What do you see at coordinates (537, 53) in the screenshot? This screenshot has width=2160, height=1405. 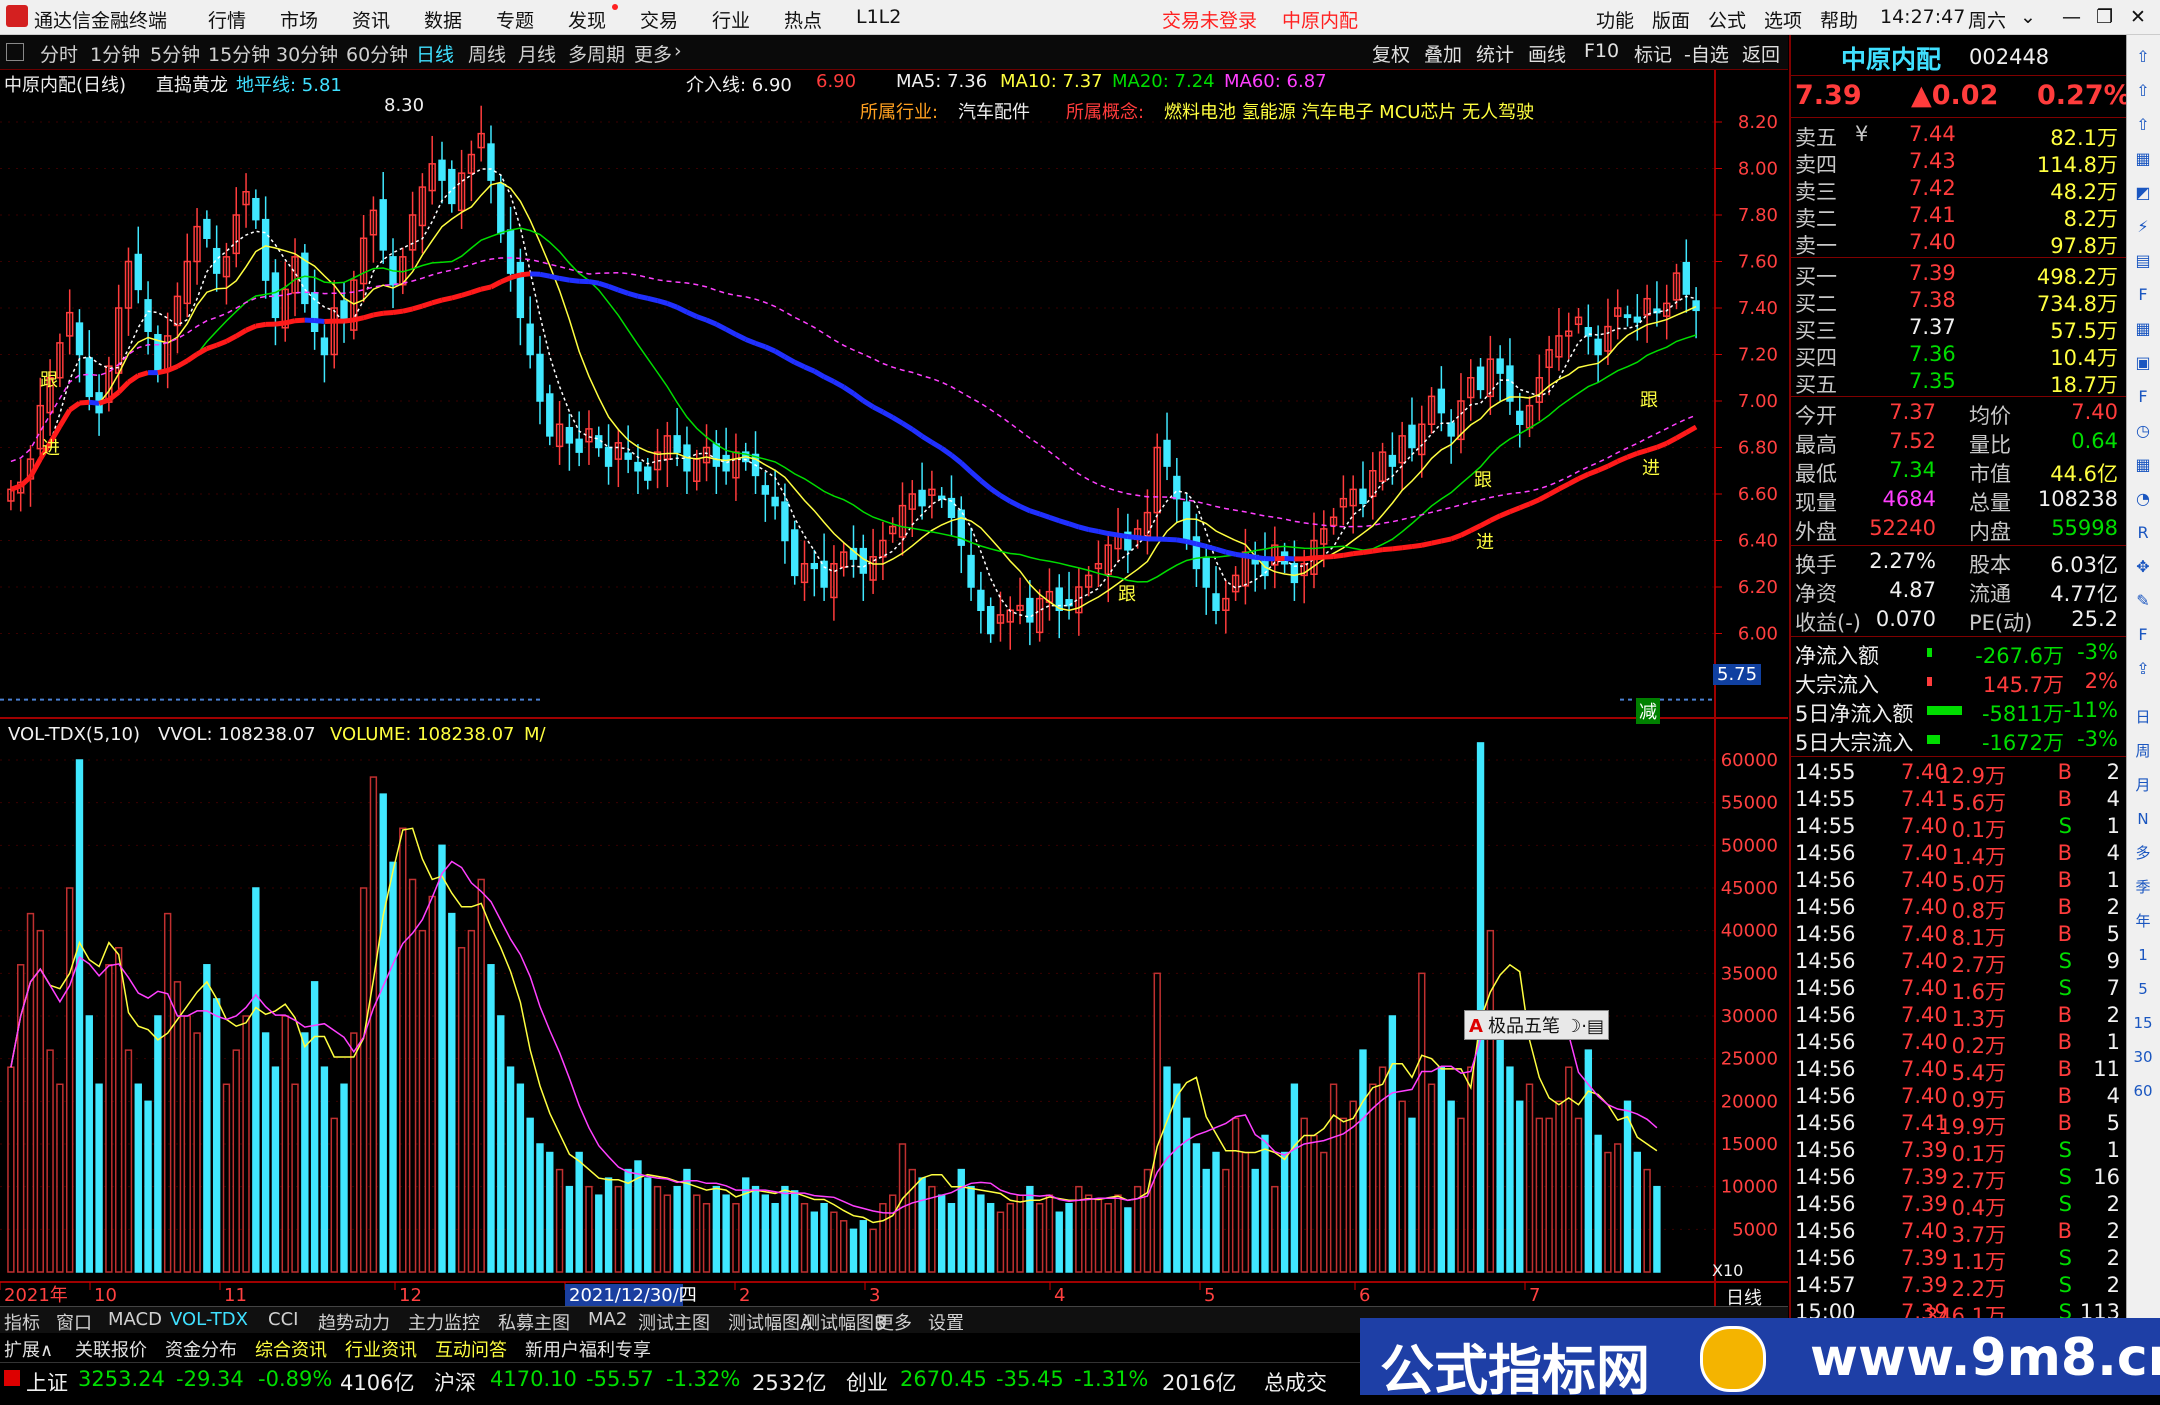 I see `tab-period-monthly: 月线` at bounding box center [537, 53].